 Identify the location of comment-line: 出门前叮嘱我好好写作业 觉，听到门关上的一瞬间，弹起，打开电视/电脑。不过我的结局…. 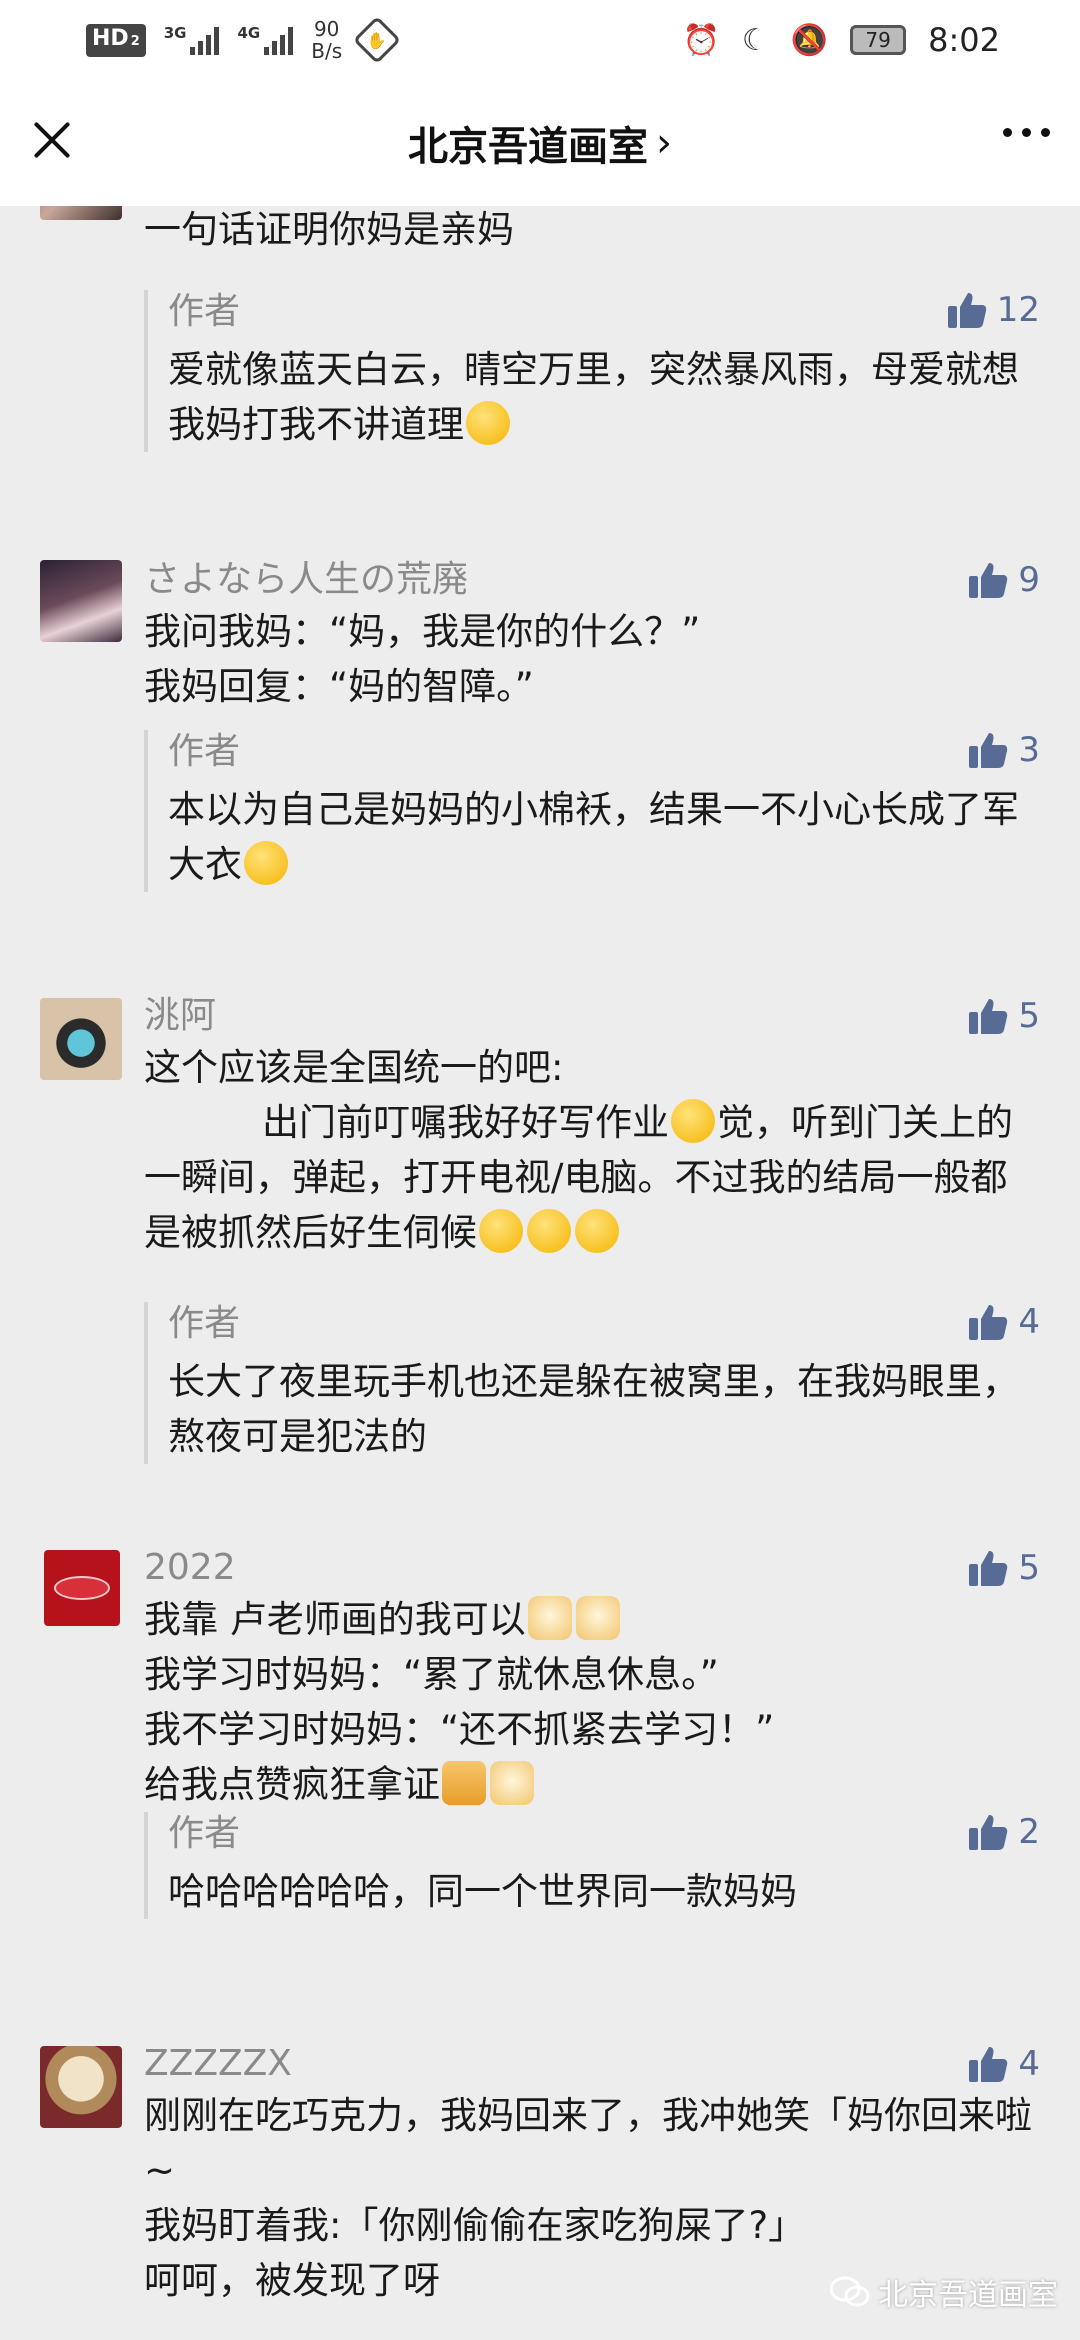
(594, 1177).